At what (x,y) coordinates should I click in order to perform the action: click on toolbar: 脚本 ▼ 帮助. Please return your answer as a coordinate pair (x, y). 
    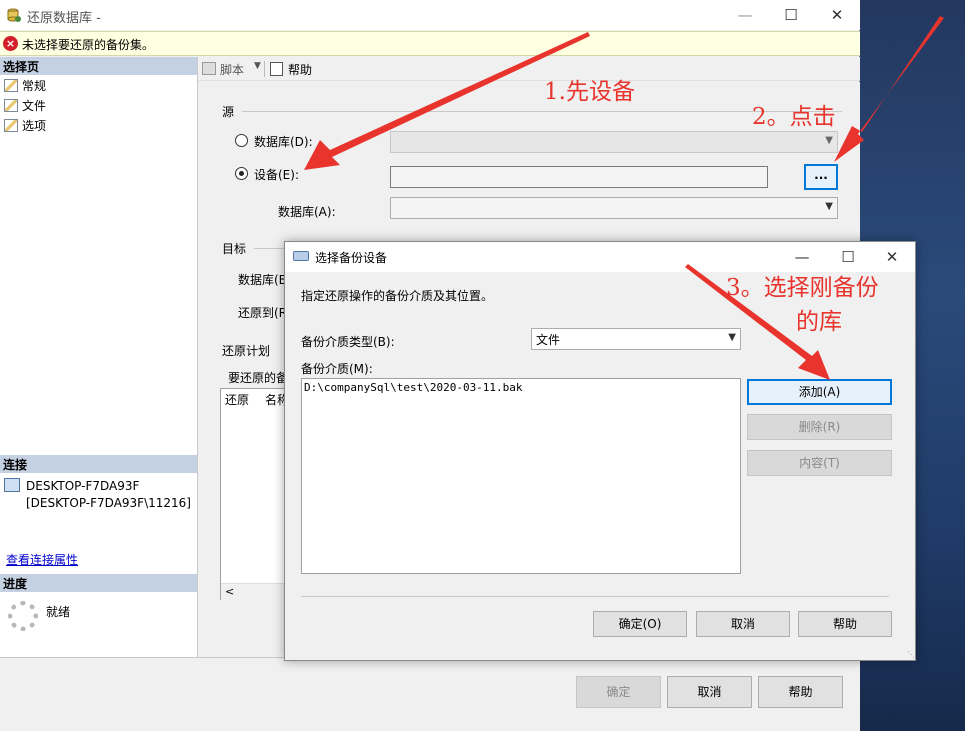
    Looking at the image, I should click on (529, 69).